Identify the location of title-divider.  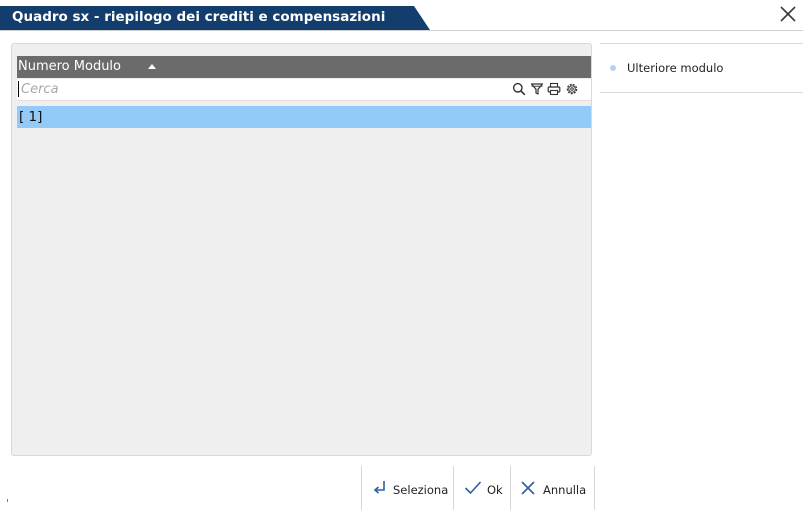
(401, 30).